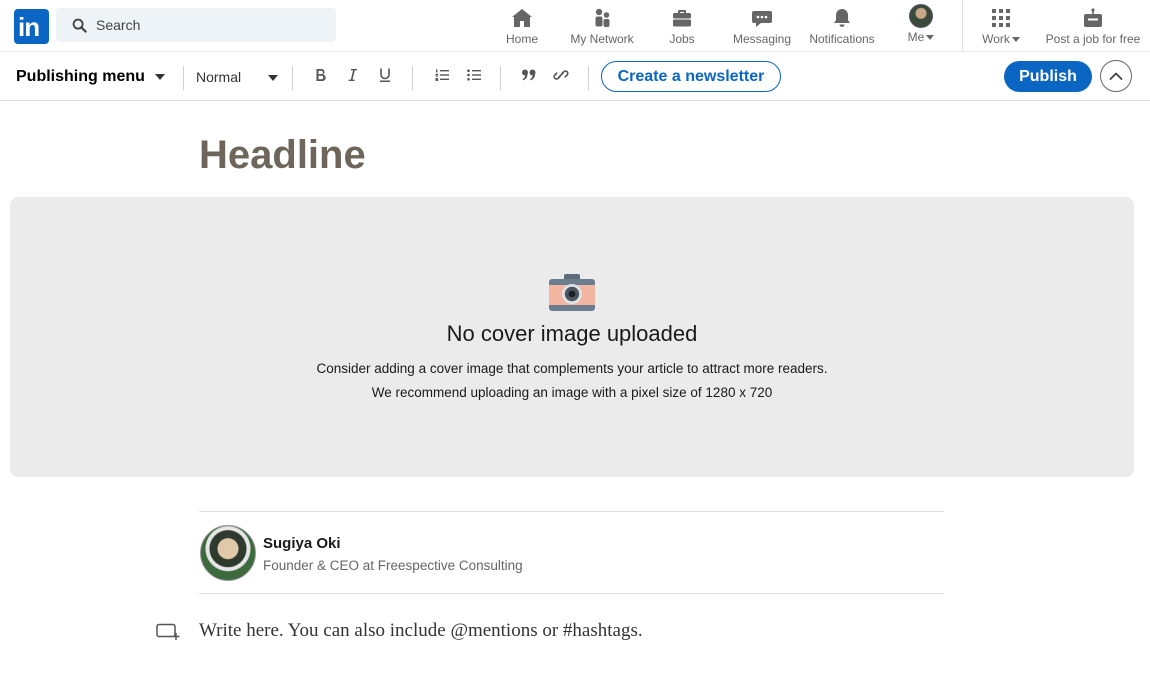 This screenshot has width=1150, height=690. What do you see at coordinates (1001, 18) in the screenshot?
I see `grid-icon` at bounding box center [1001, 18].